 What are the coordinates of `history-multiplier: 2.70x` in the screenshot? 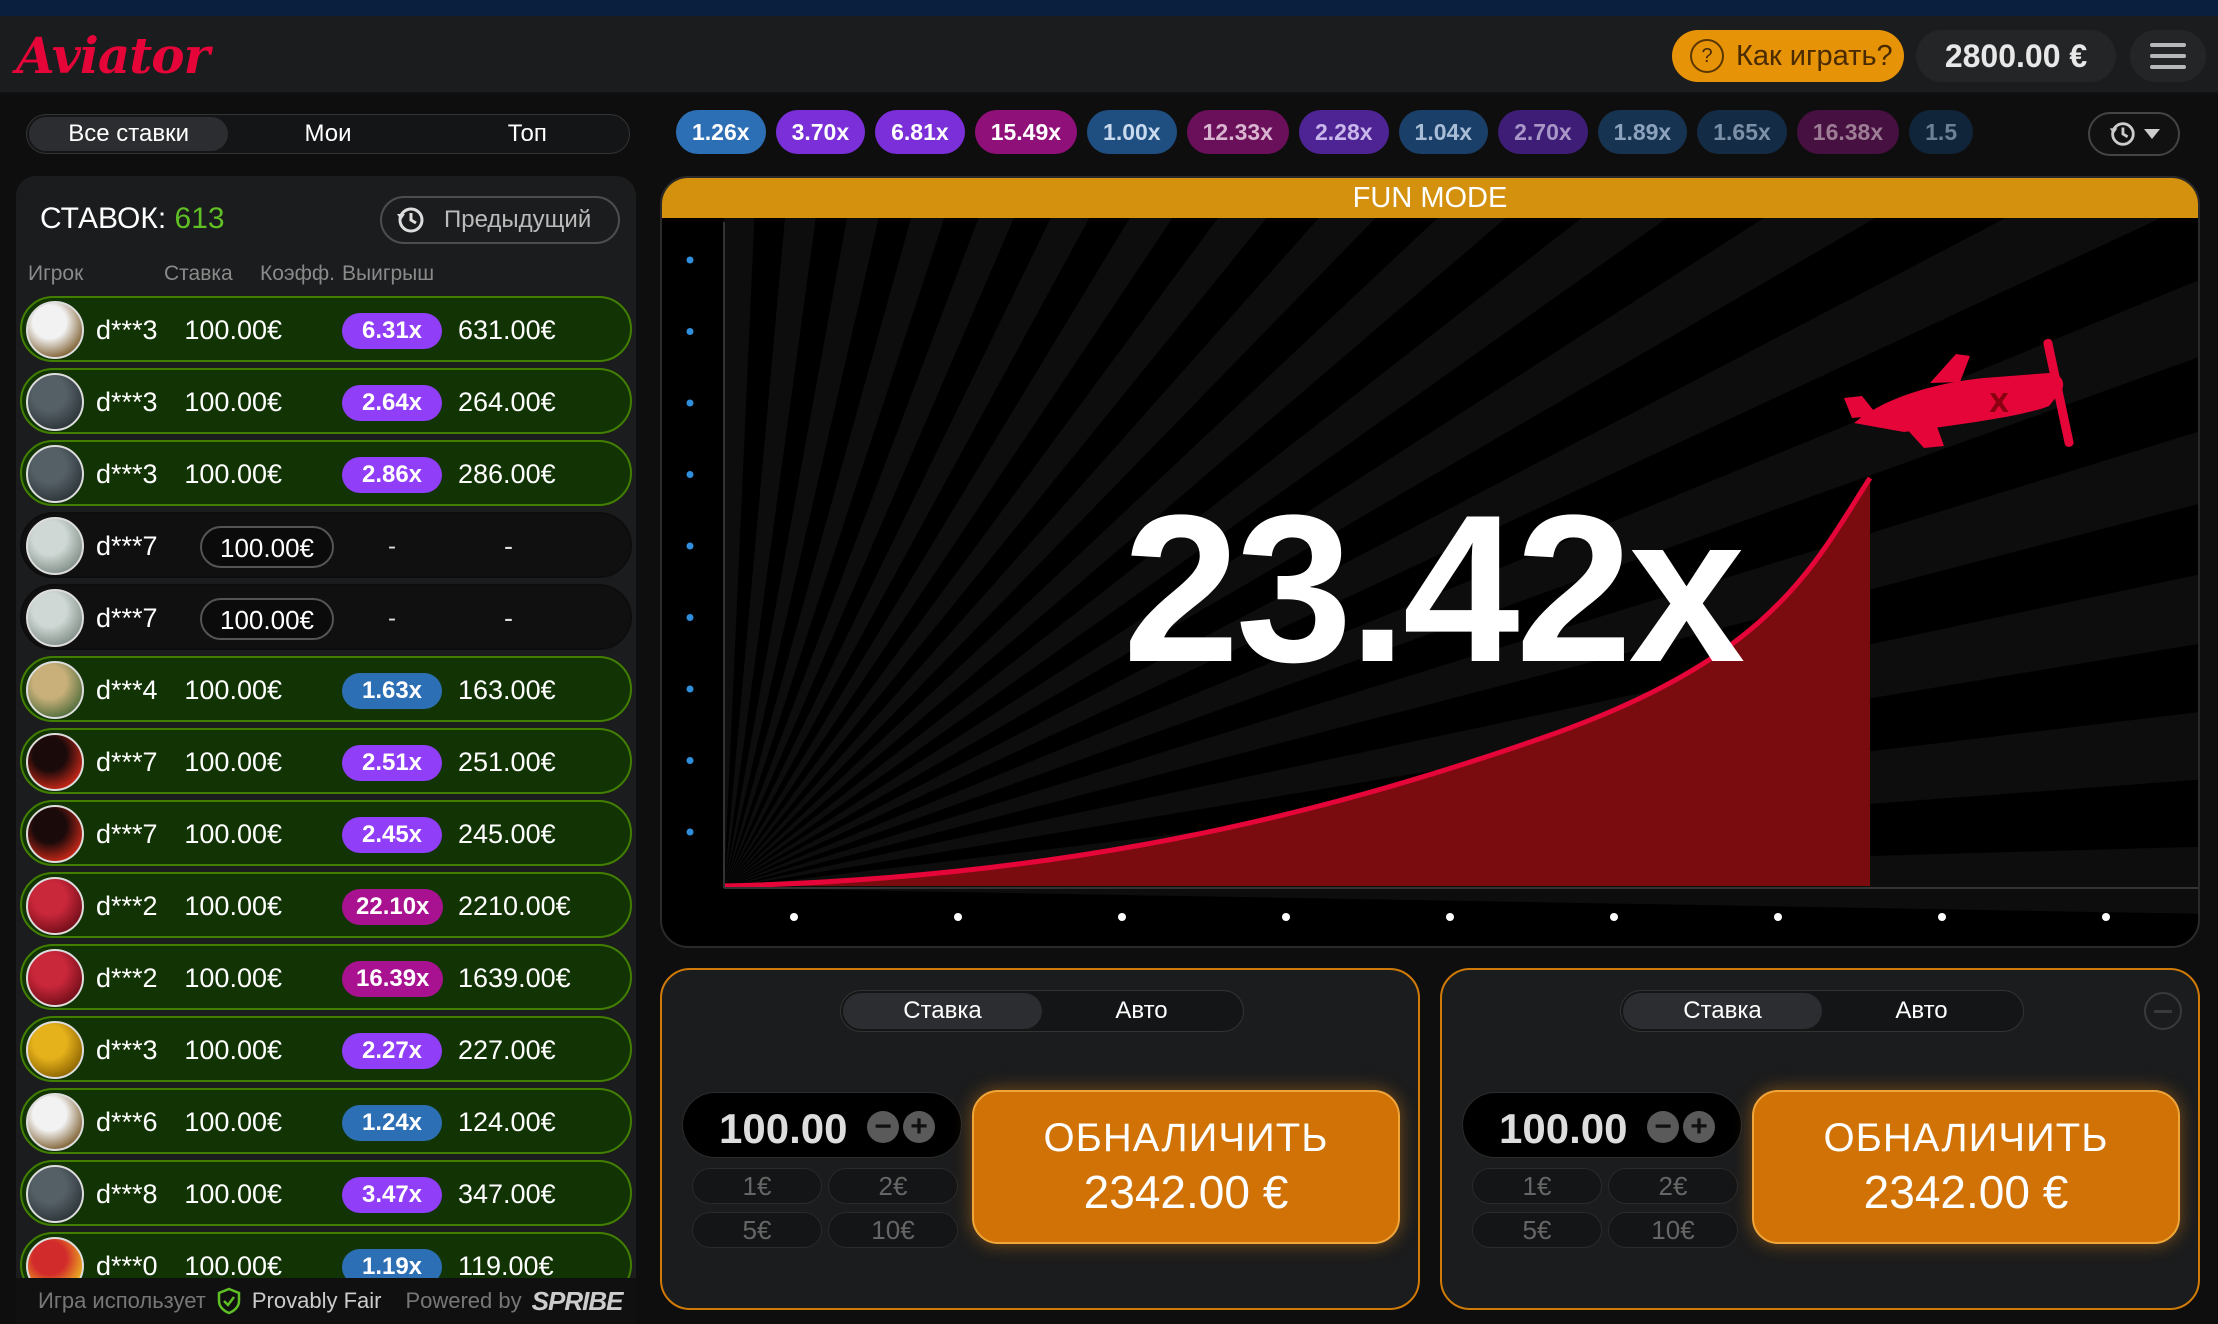 It's located at (1543, 132).